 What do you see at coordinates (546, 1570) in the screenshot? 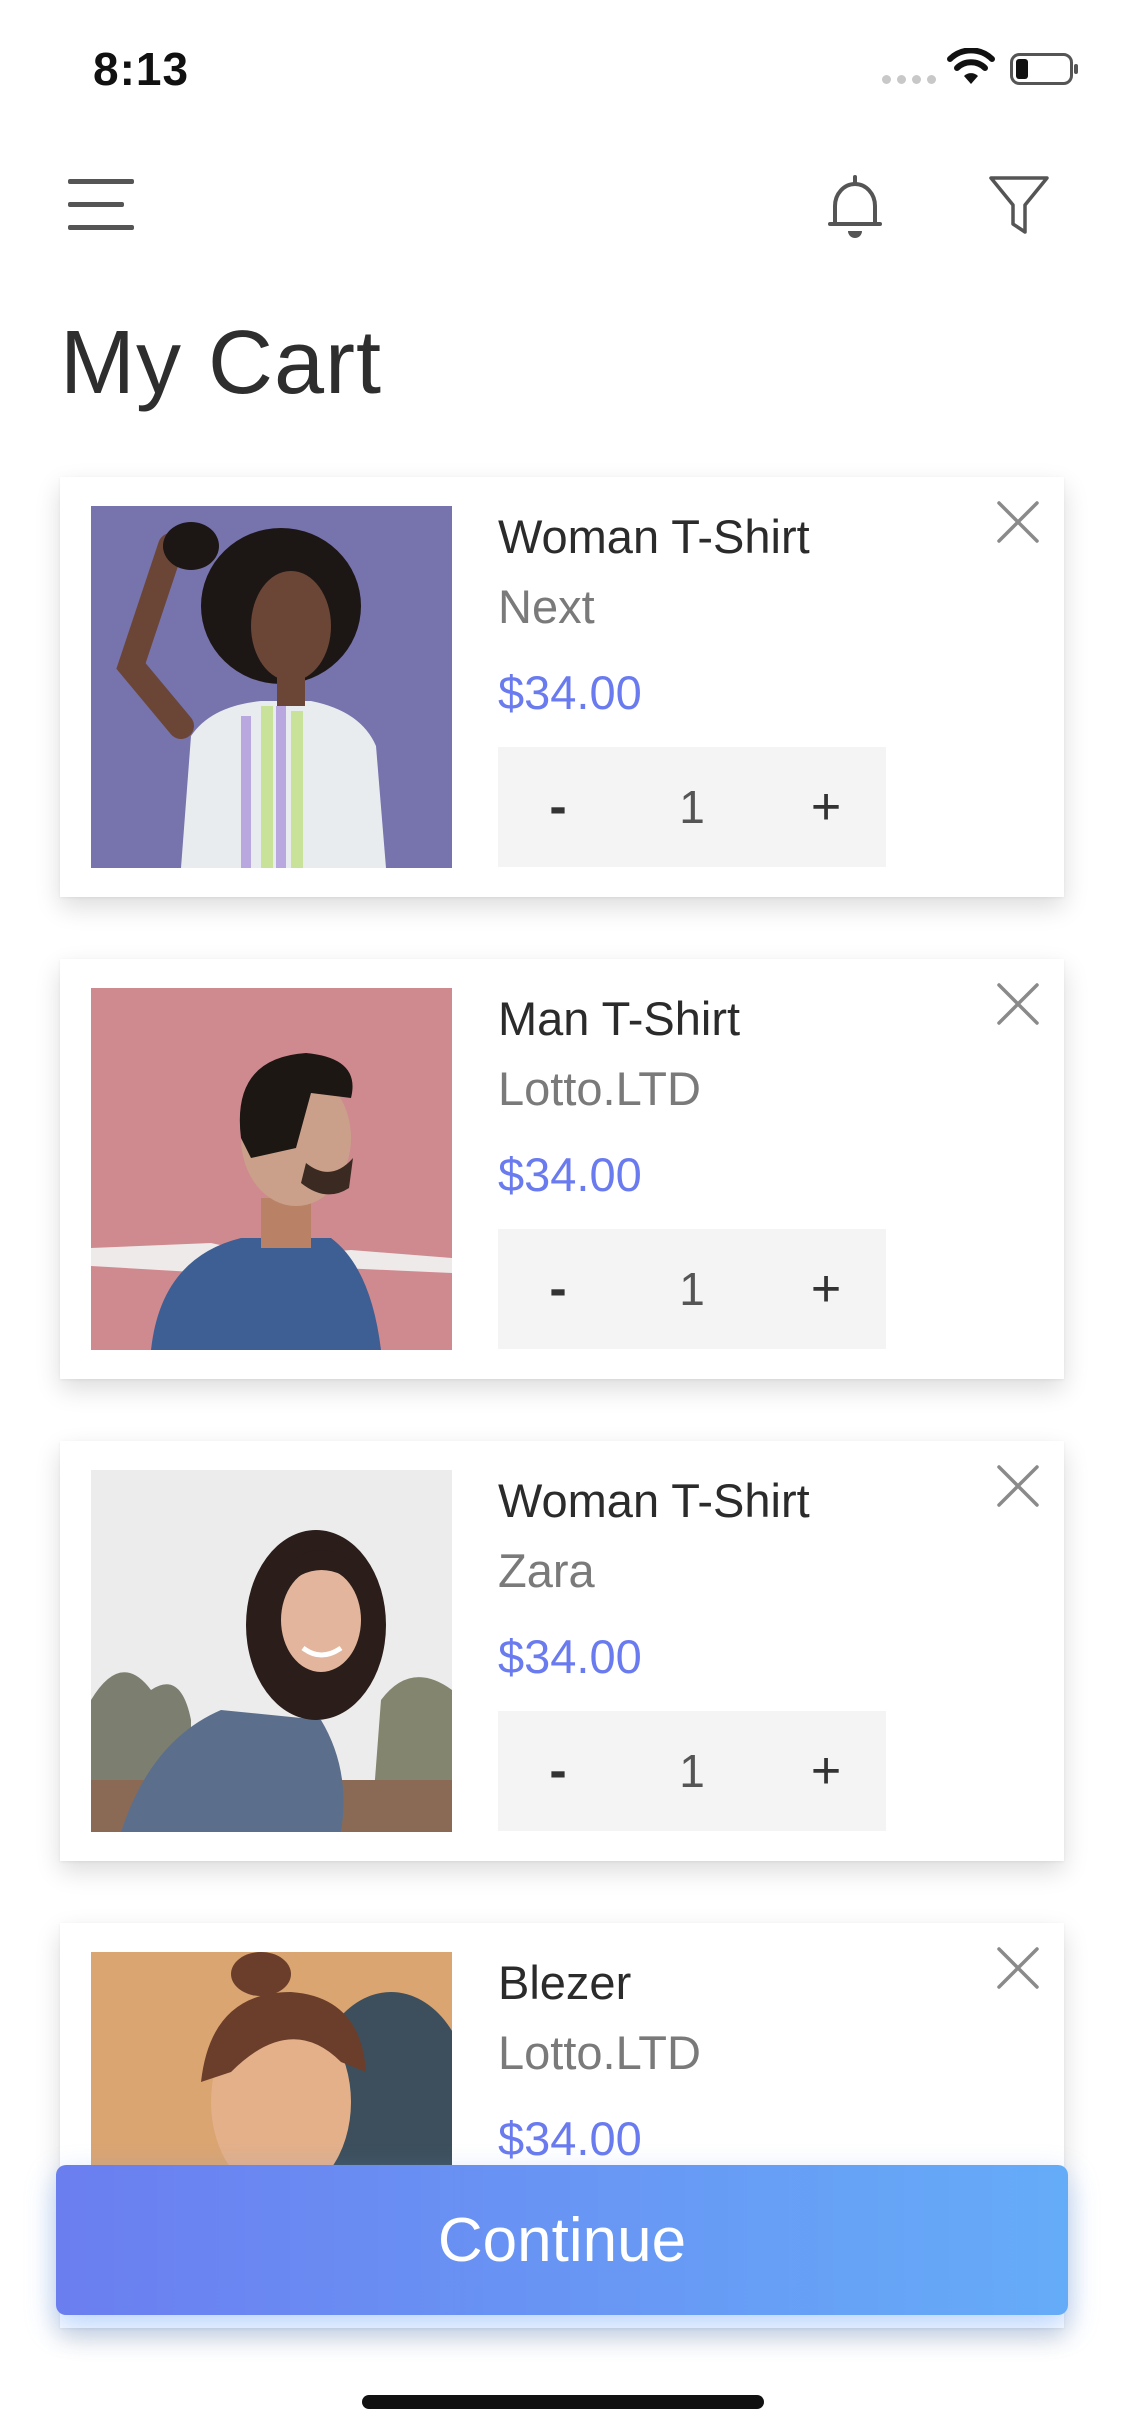
I see `product-brand: Zara` at bounding box center [546, 1570].